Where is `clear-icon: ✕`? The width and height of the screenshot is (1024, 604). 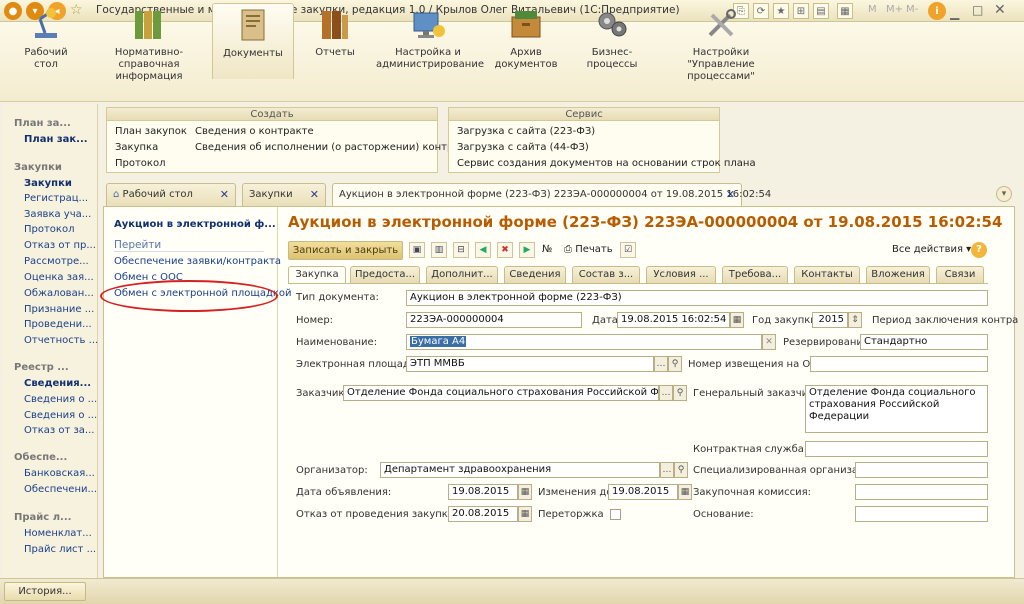 clear-icon: ✕ is located at coordinates (769, 342).